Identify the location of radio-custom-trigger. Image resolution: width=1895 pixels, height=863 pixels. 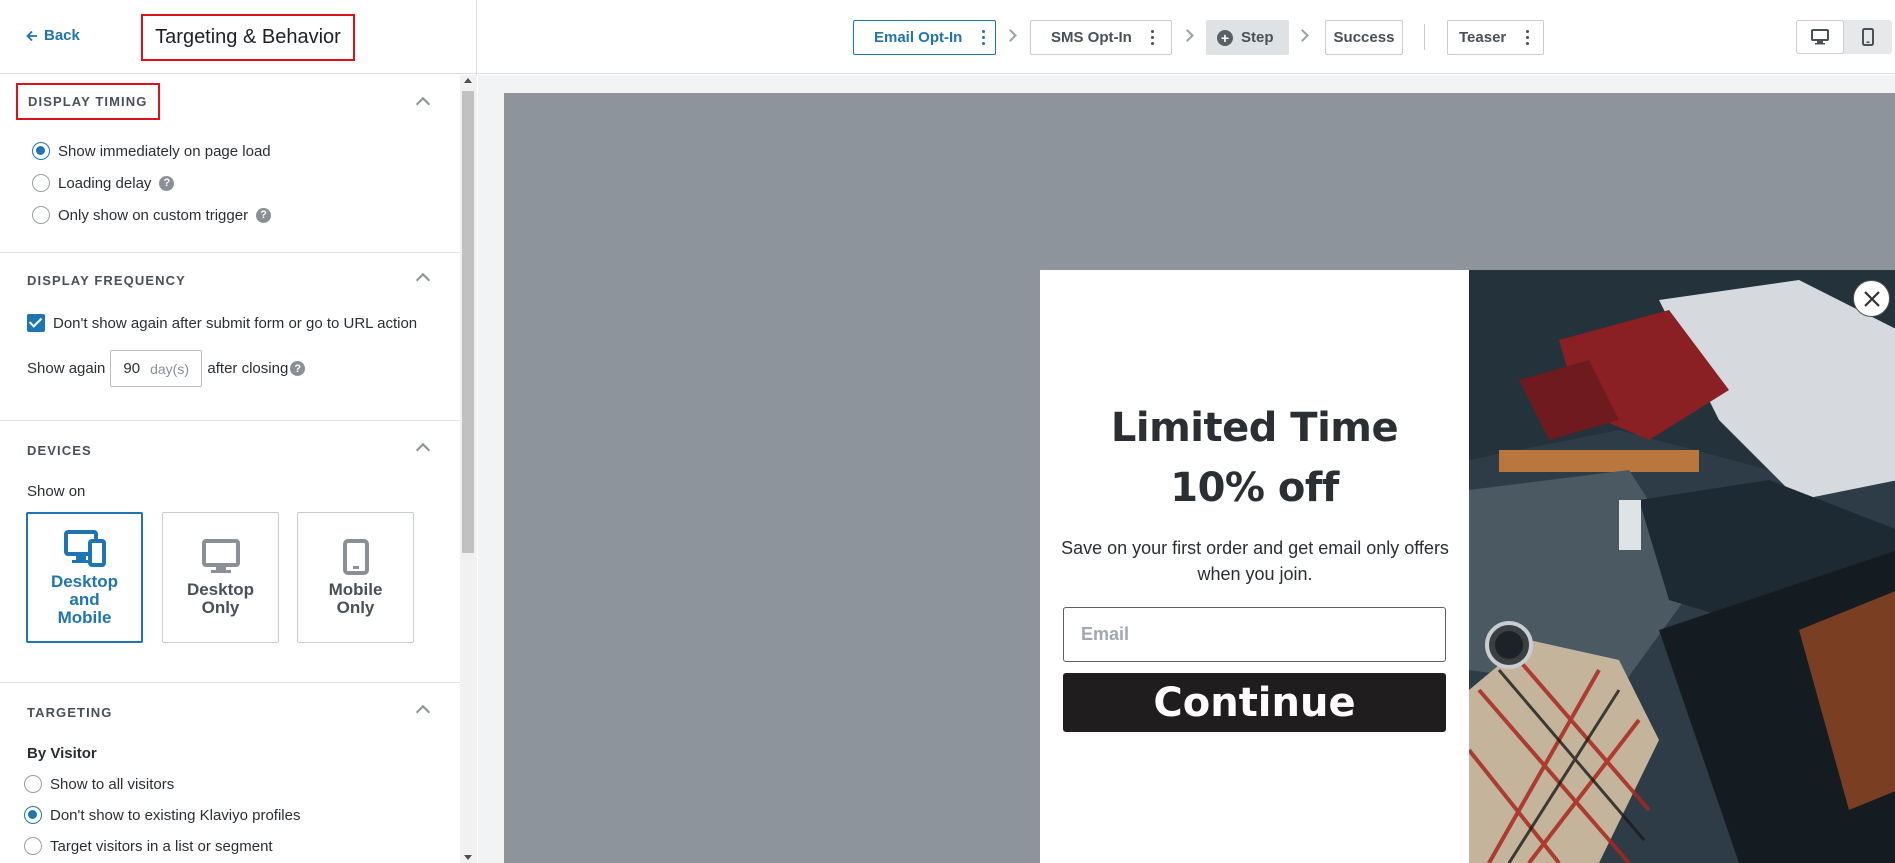
(41, 215).